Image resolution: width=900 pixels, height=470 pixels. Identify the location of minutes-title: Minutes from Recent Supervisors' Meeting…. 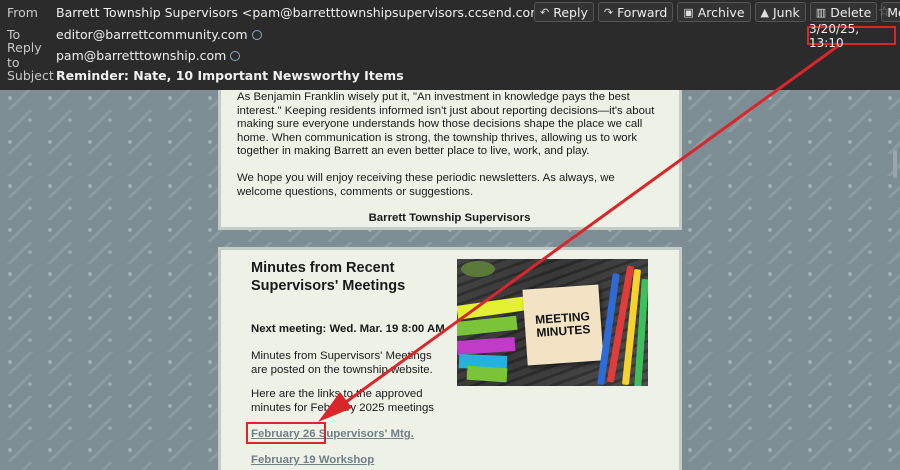
(328, 277).